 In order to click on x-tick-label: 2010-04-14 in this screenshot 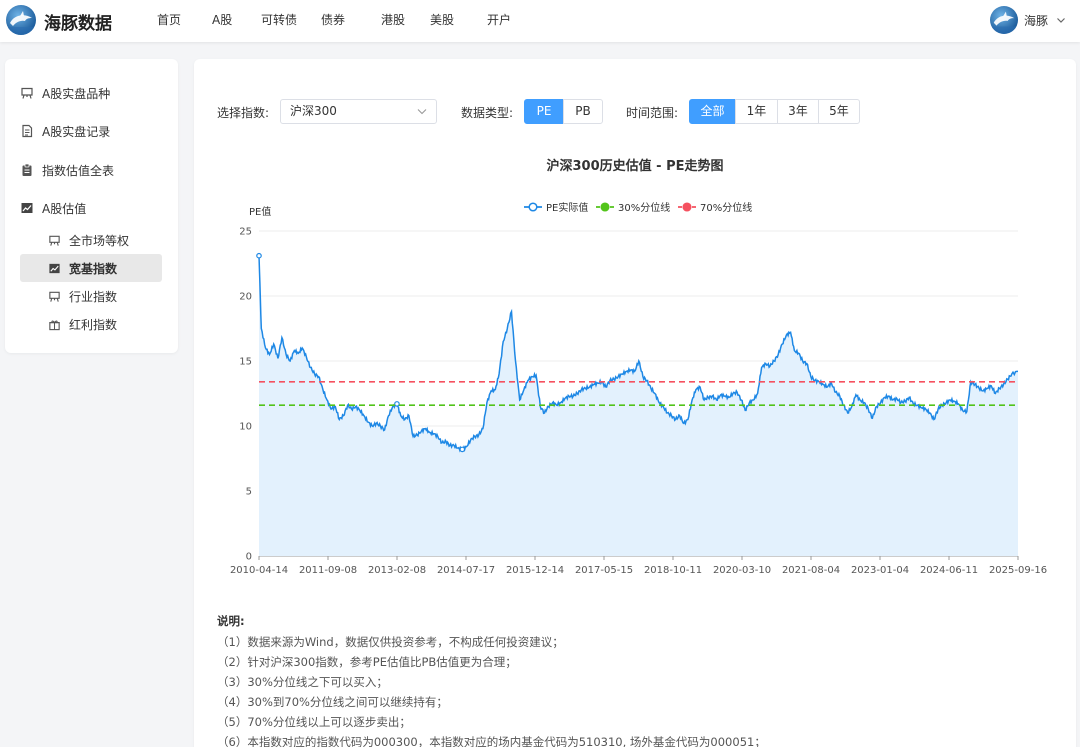, I will do `click(259, 570)`.